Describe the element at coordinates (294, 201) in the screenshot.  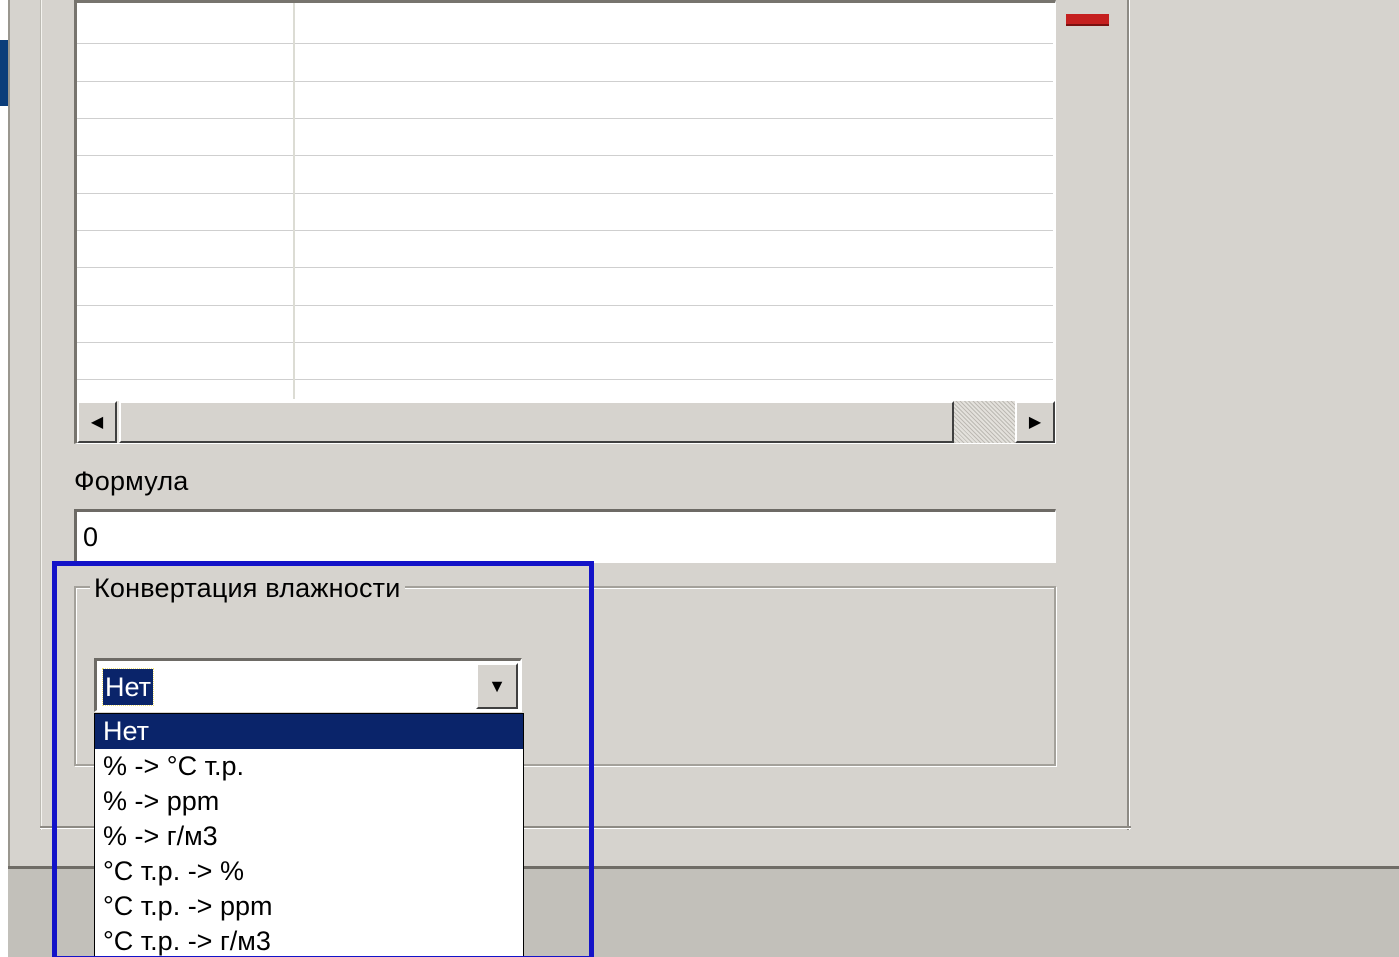
I see `grid-column-separator` at that location.